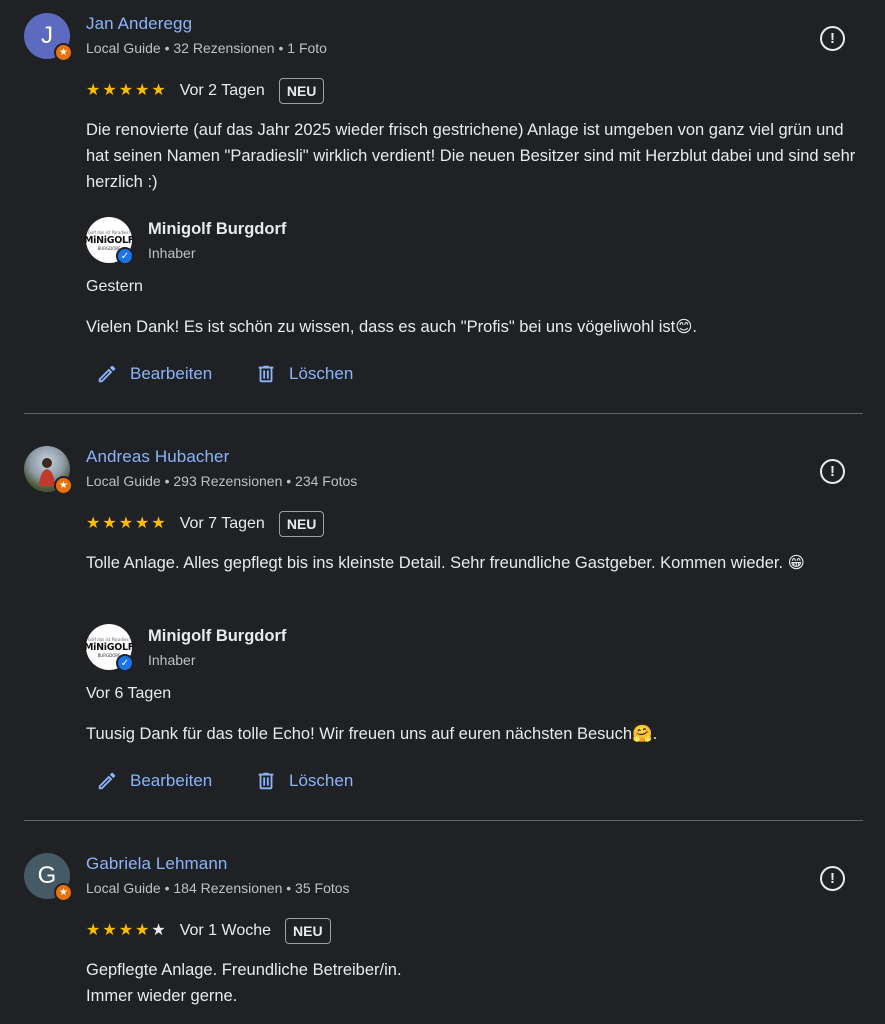 This screenshot has width=885, height=1024. What do you see at coordinates (139, 24) in the screenshot?
I see `reviewer-name: Jan Anderegg` at bounding box center [139, 24].